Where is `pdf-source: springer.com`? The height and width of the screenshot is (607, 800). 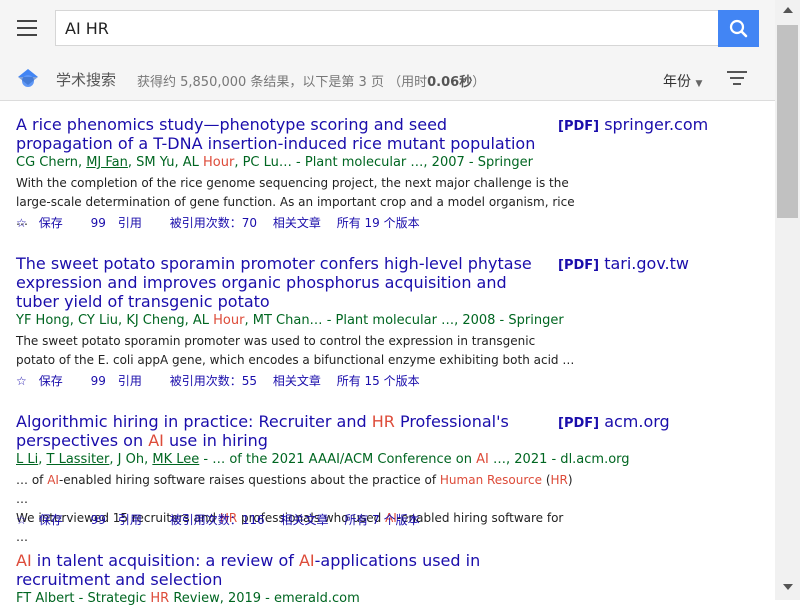
pdf-source: springer.com is located at coordinates (656, 124).